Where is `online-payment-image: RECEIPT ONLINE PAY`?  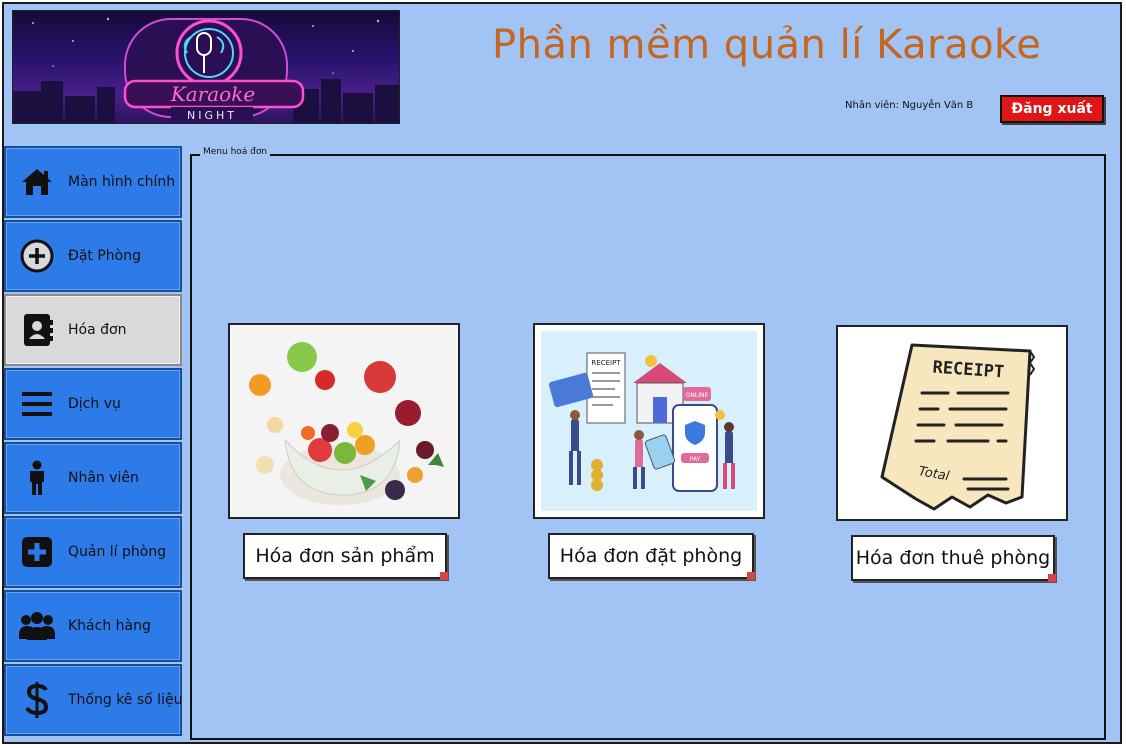 online-payment-image: RECEIPT ONLINE PAY is located at coordinates (649, 421).